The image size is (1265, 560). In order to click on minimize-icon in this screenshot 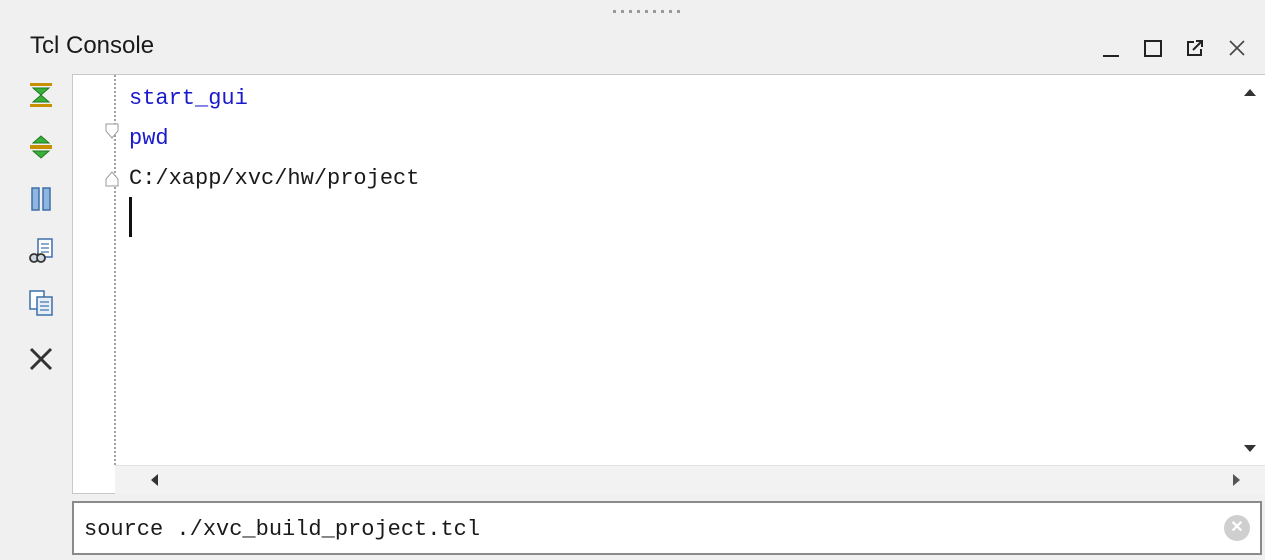, I will do `click(1111, 48)`.